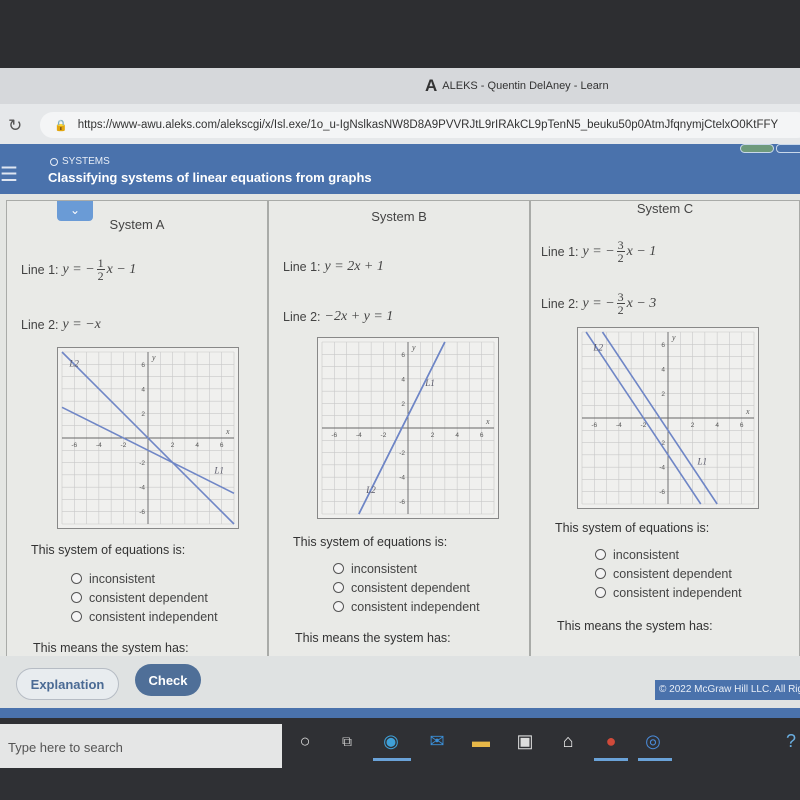  What do you see at coordinates (73, 364) in the screenshot?
I see `series-label-l2: L2` at bounding box center [73, 364].